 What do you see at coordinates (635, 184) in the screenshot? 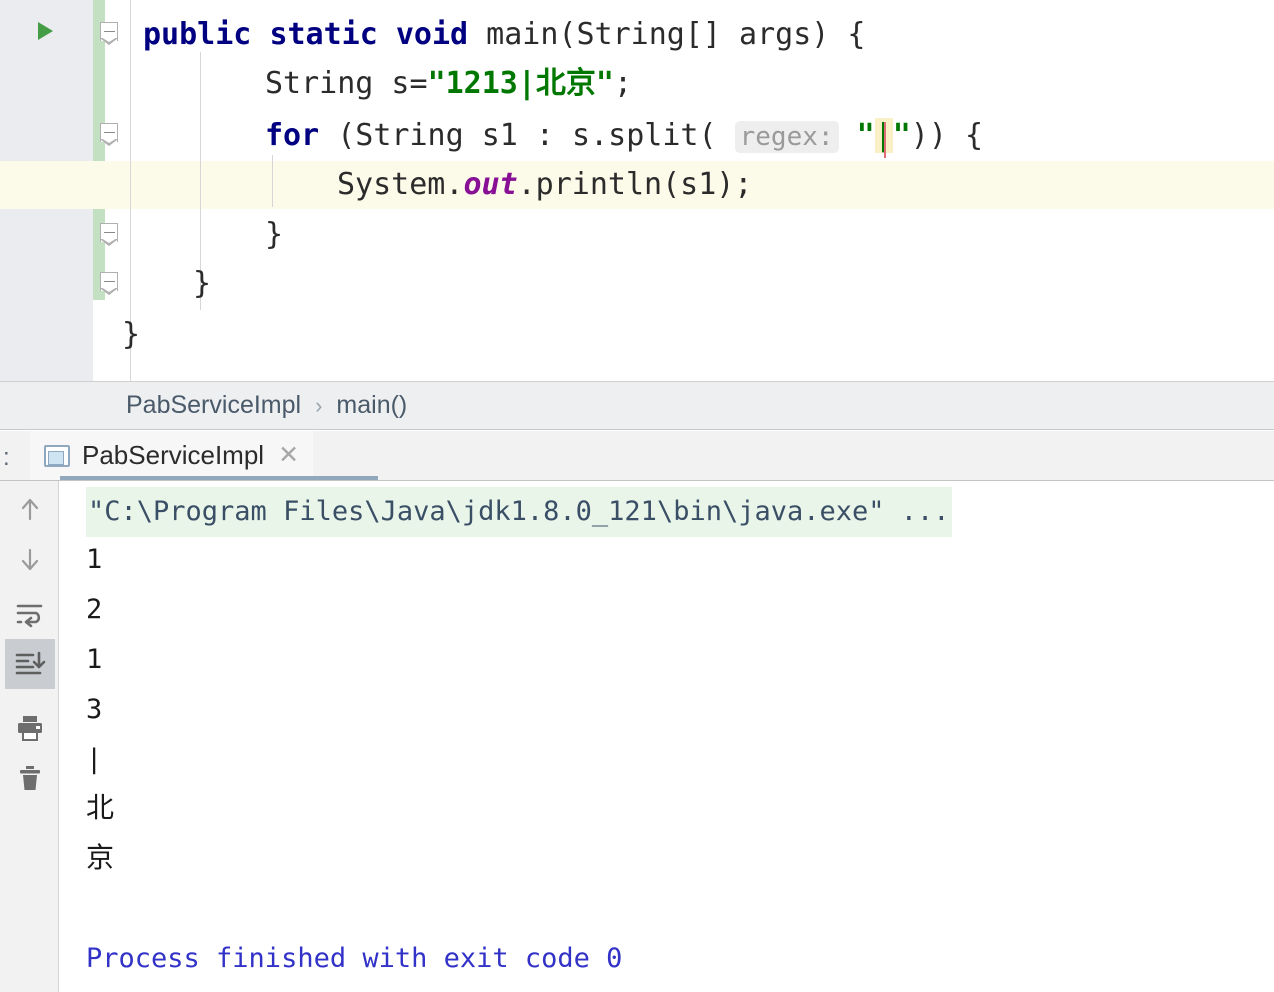
I see `println-call: .println(s1);` at bounding box center [635, 184].